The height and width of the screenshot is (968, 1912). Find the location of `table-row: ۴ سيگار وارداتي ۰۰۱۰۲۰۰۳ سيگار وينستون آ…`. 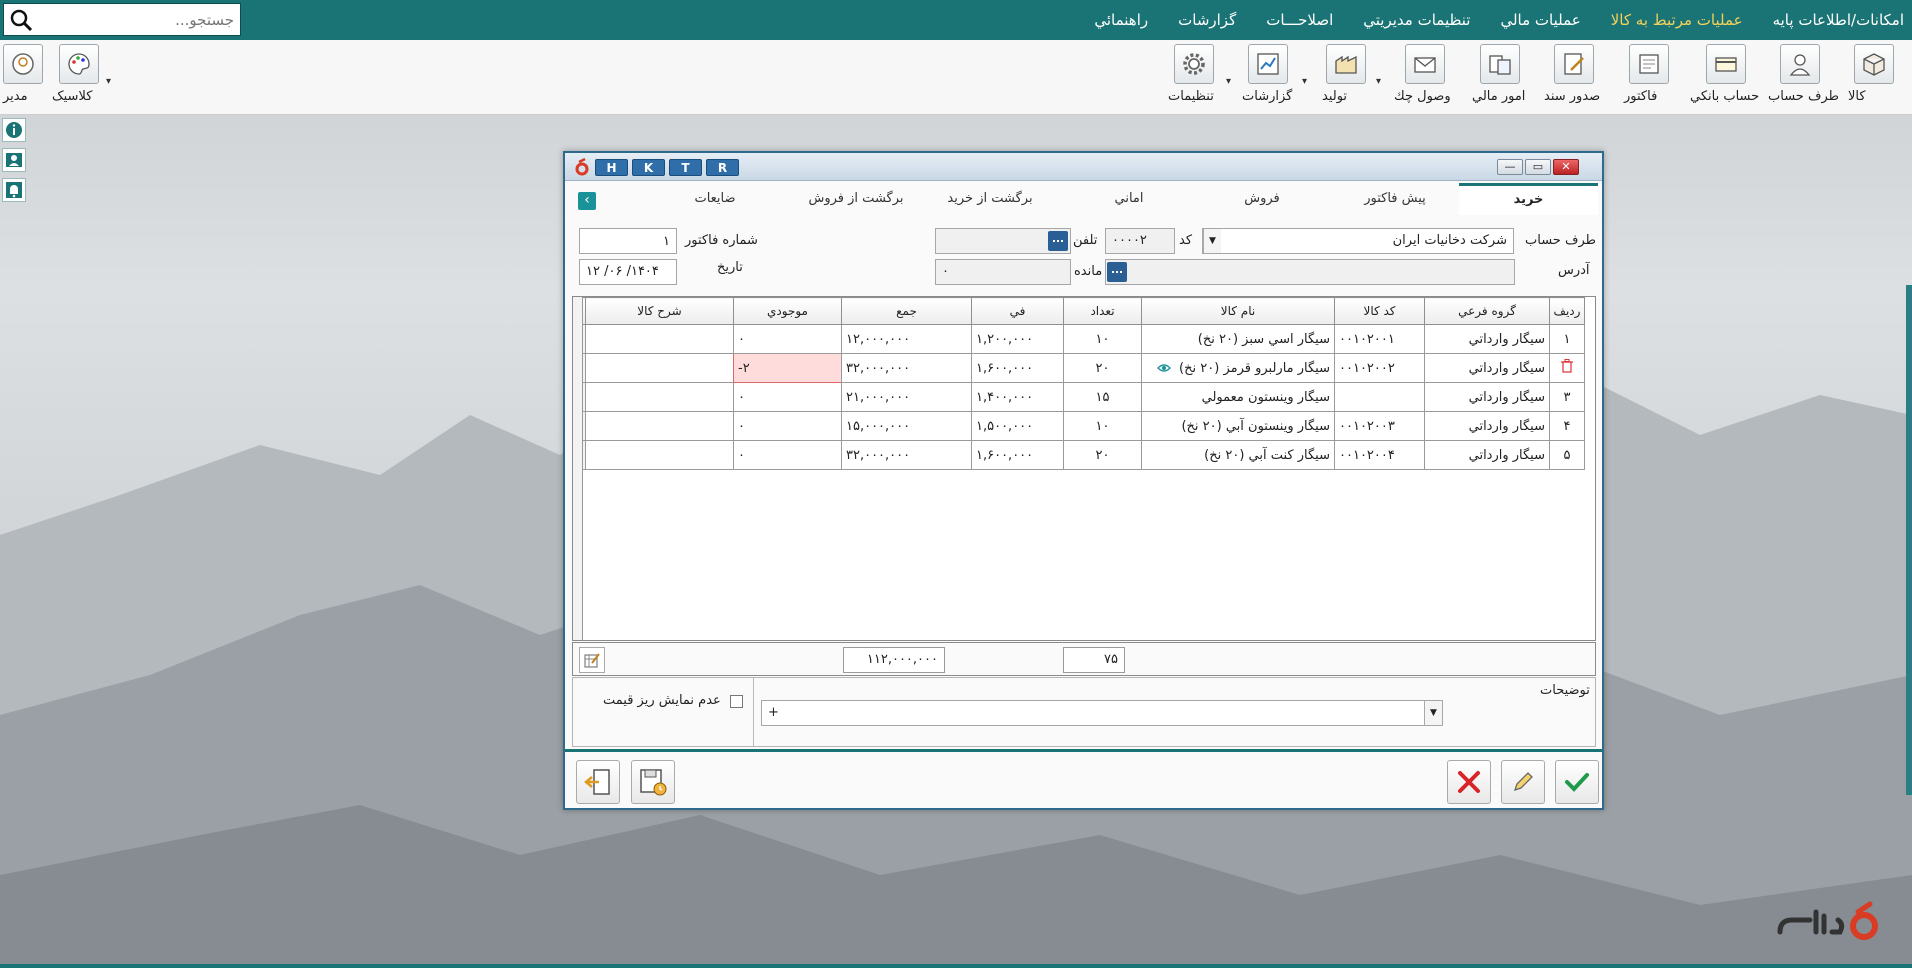

table-row: ۴ سيگار وارداتي ۰۰۱۰۲۰۰۳ سيگار وينستون آ… is located at coordinates (1079, 426).